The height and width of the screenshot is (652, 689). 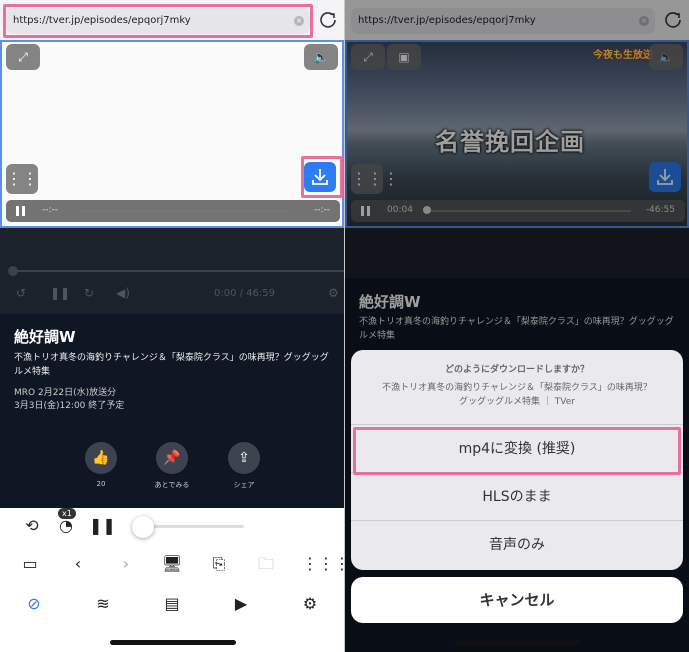 I want to click on settings-icon: ⚙, so click(x=310, y=604).